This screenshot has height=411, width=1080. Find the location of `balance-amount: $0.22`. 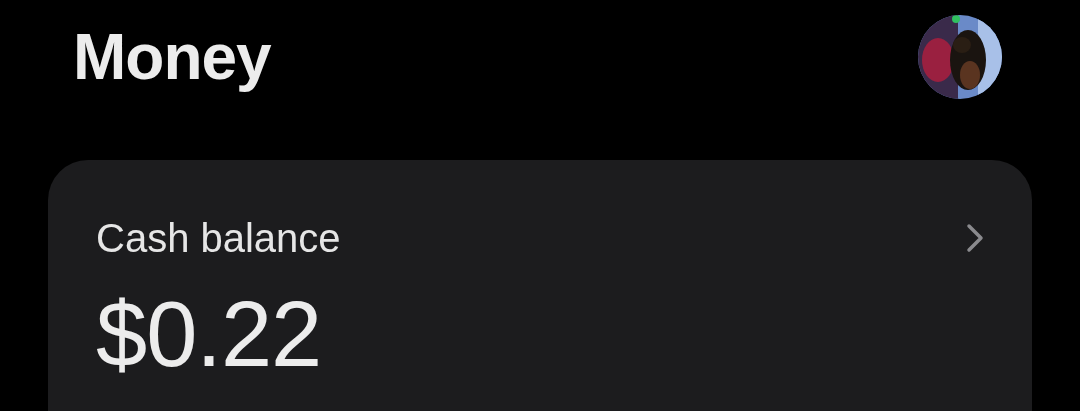

balance-amount: $0.22 is located at coordinates (209, 334).